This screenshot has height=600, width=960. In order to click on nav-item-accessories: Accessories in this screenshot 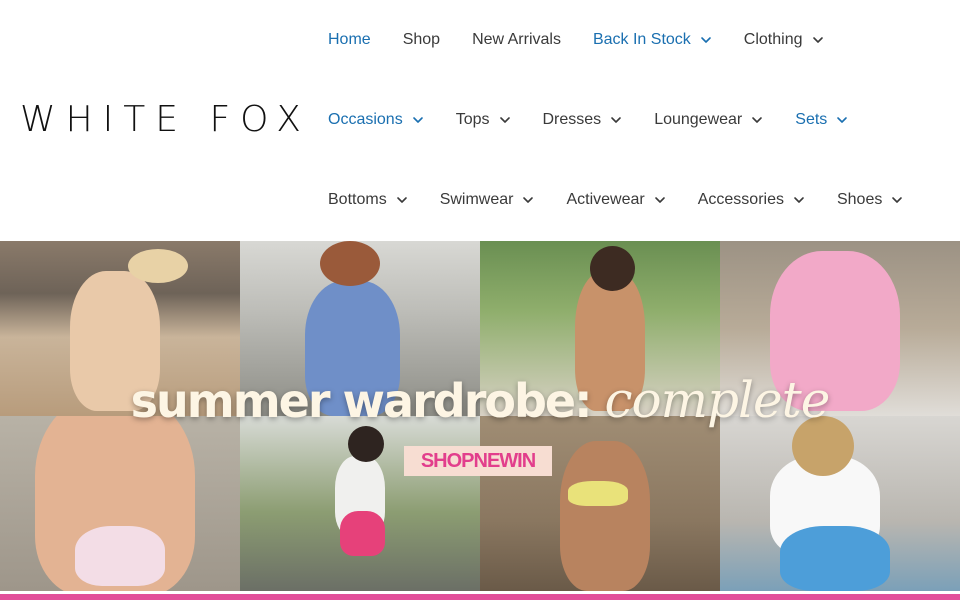, I will do `click(751, 200)`.